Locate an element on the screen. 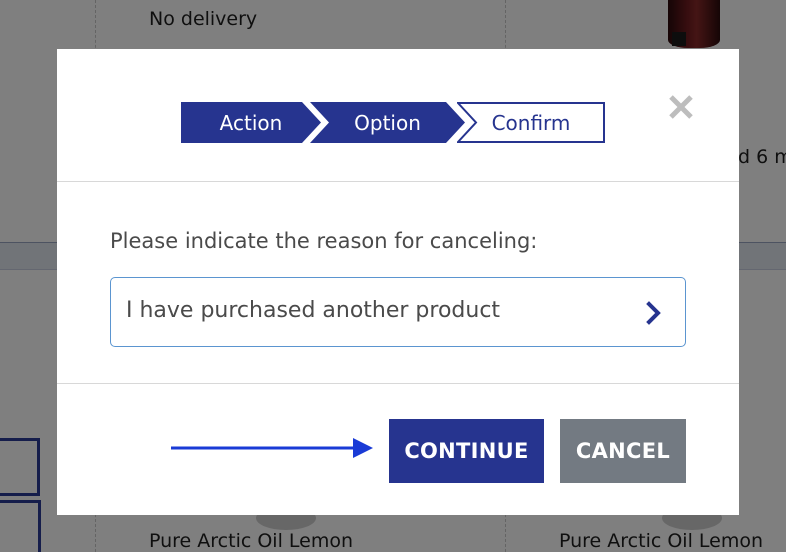 The width and height of the screenshot is (786, 552). reason-select: I have purchased another product is located at coordinates (398, 312).